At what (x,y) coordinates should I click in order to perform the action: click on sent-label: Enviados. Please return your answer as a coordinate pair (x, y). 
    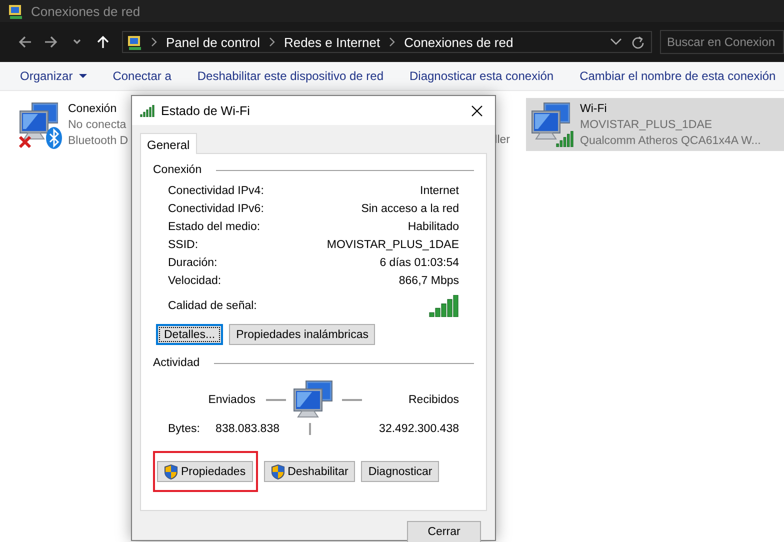
    Looking at the image, I should click on (232, 400).